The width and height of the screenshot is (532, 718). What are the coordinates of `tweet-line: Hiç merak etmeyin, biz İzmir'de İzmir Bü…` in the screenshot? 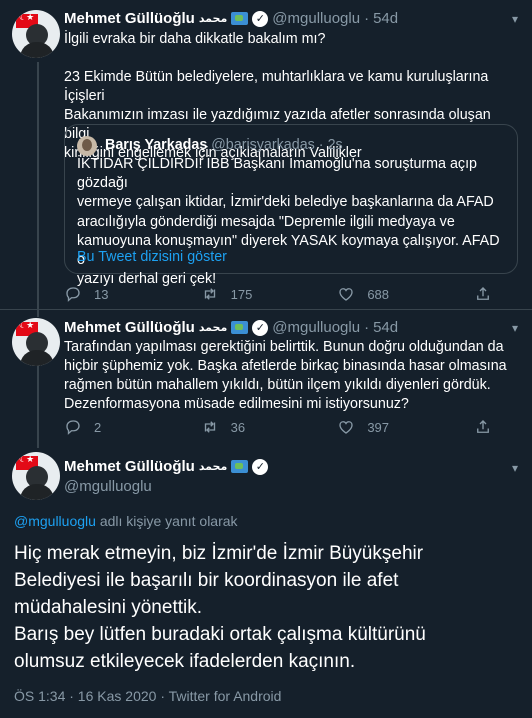 It's located at (219, 553).